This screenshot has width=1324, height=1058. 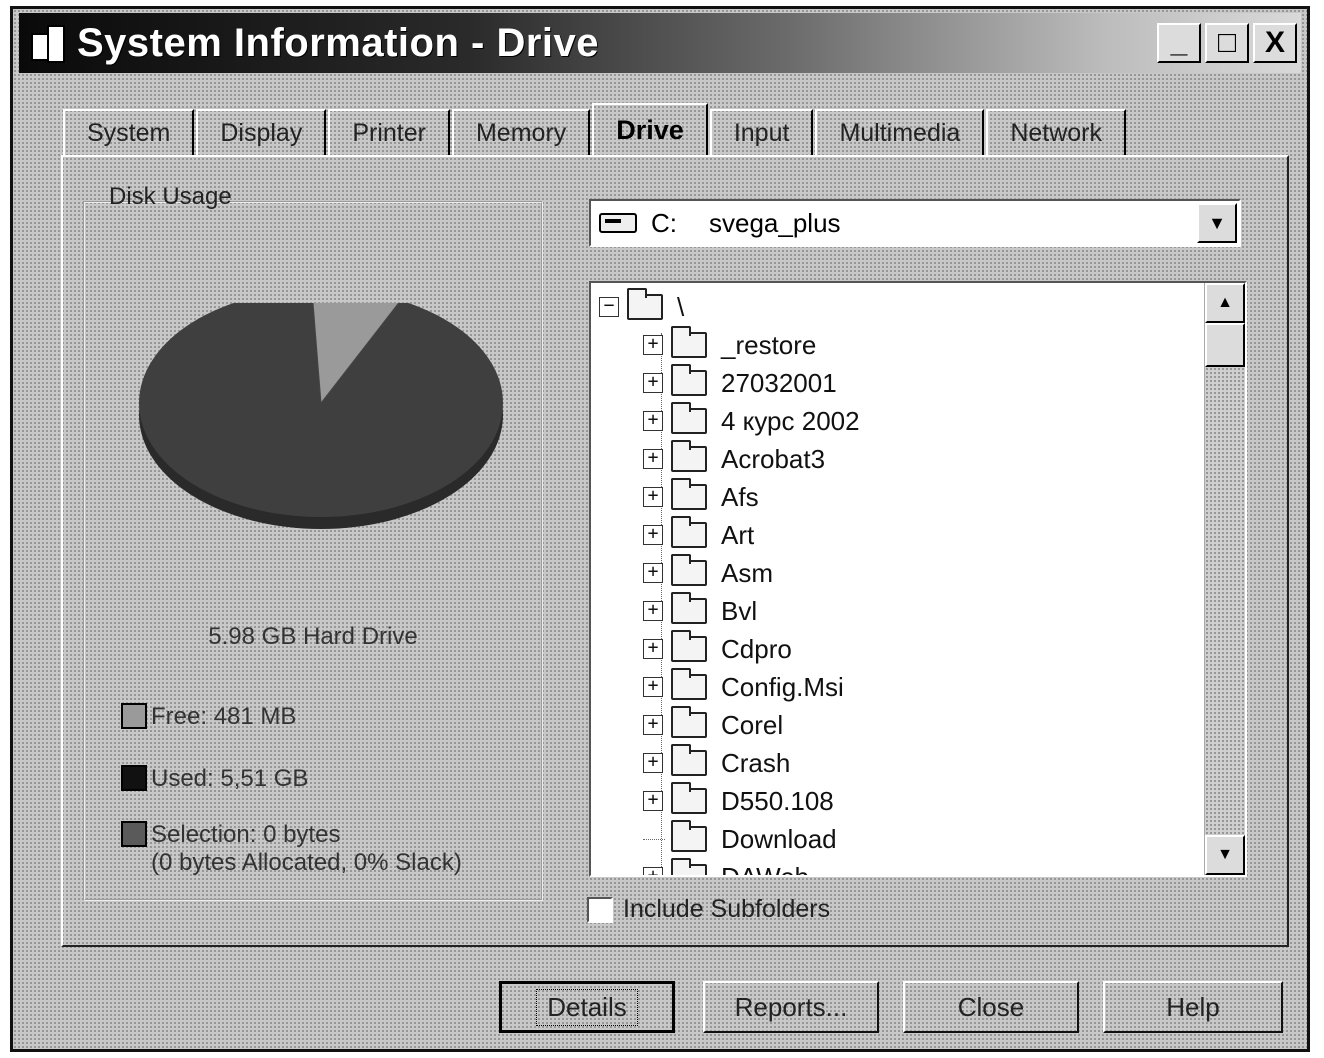 I want to click on tree-item: + _restore, so click(x=730, y=344).